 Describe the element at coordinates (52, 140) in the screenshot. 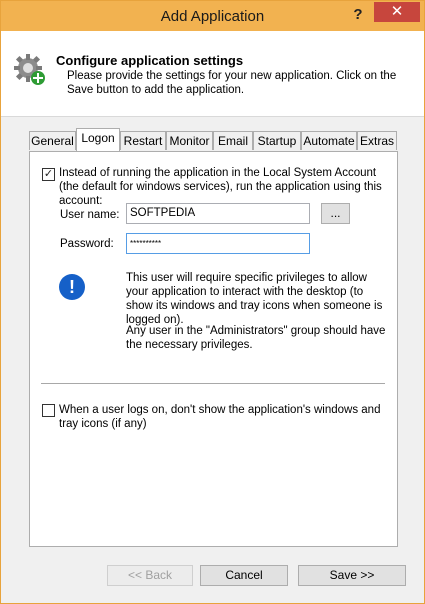

I see `tab-general: General` at that location.